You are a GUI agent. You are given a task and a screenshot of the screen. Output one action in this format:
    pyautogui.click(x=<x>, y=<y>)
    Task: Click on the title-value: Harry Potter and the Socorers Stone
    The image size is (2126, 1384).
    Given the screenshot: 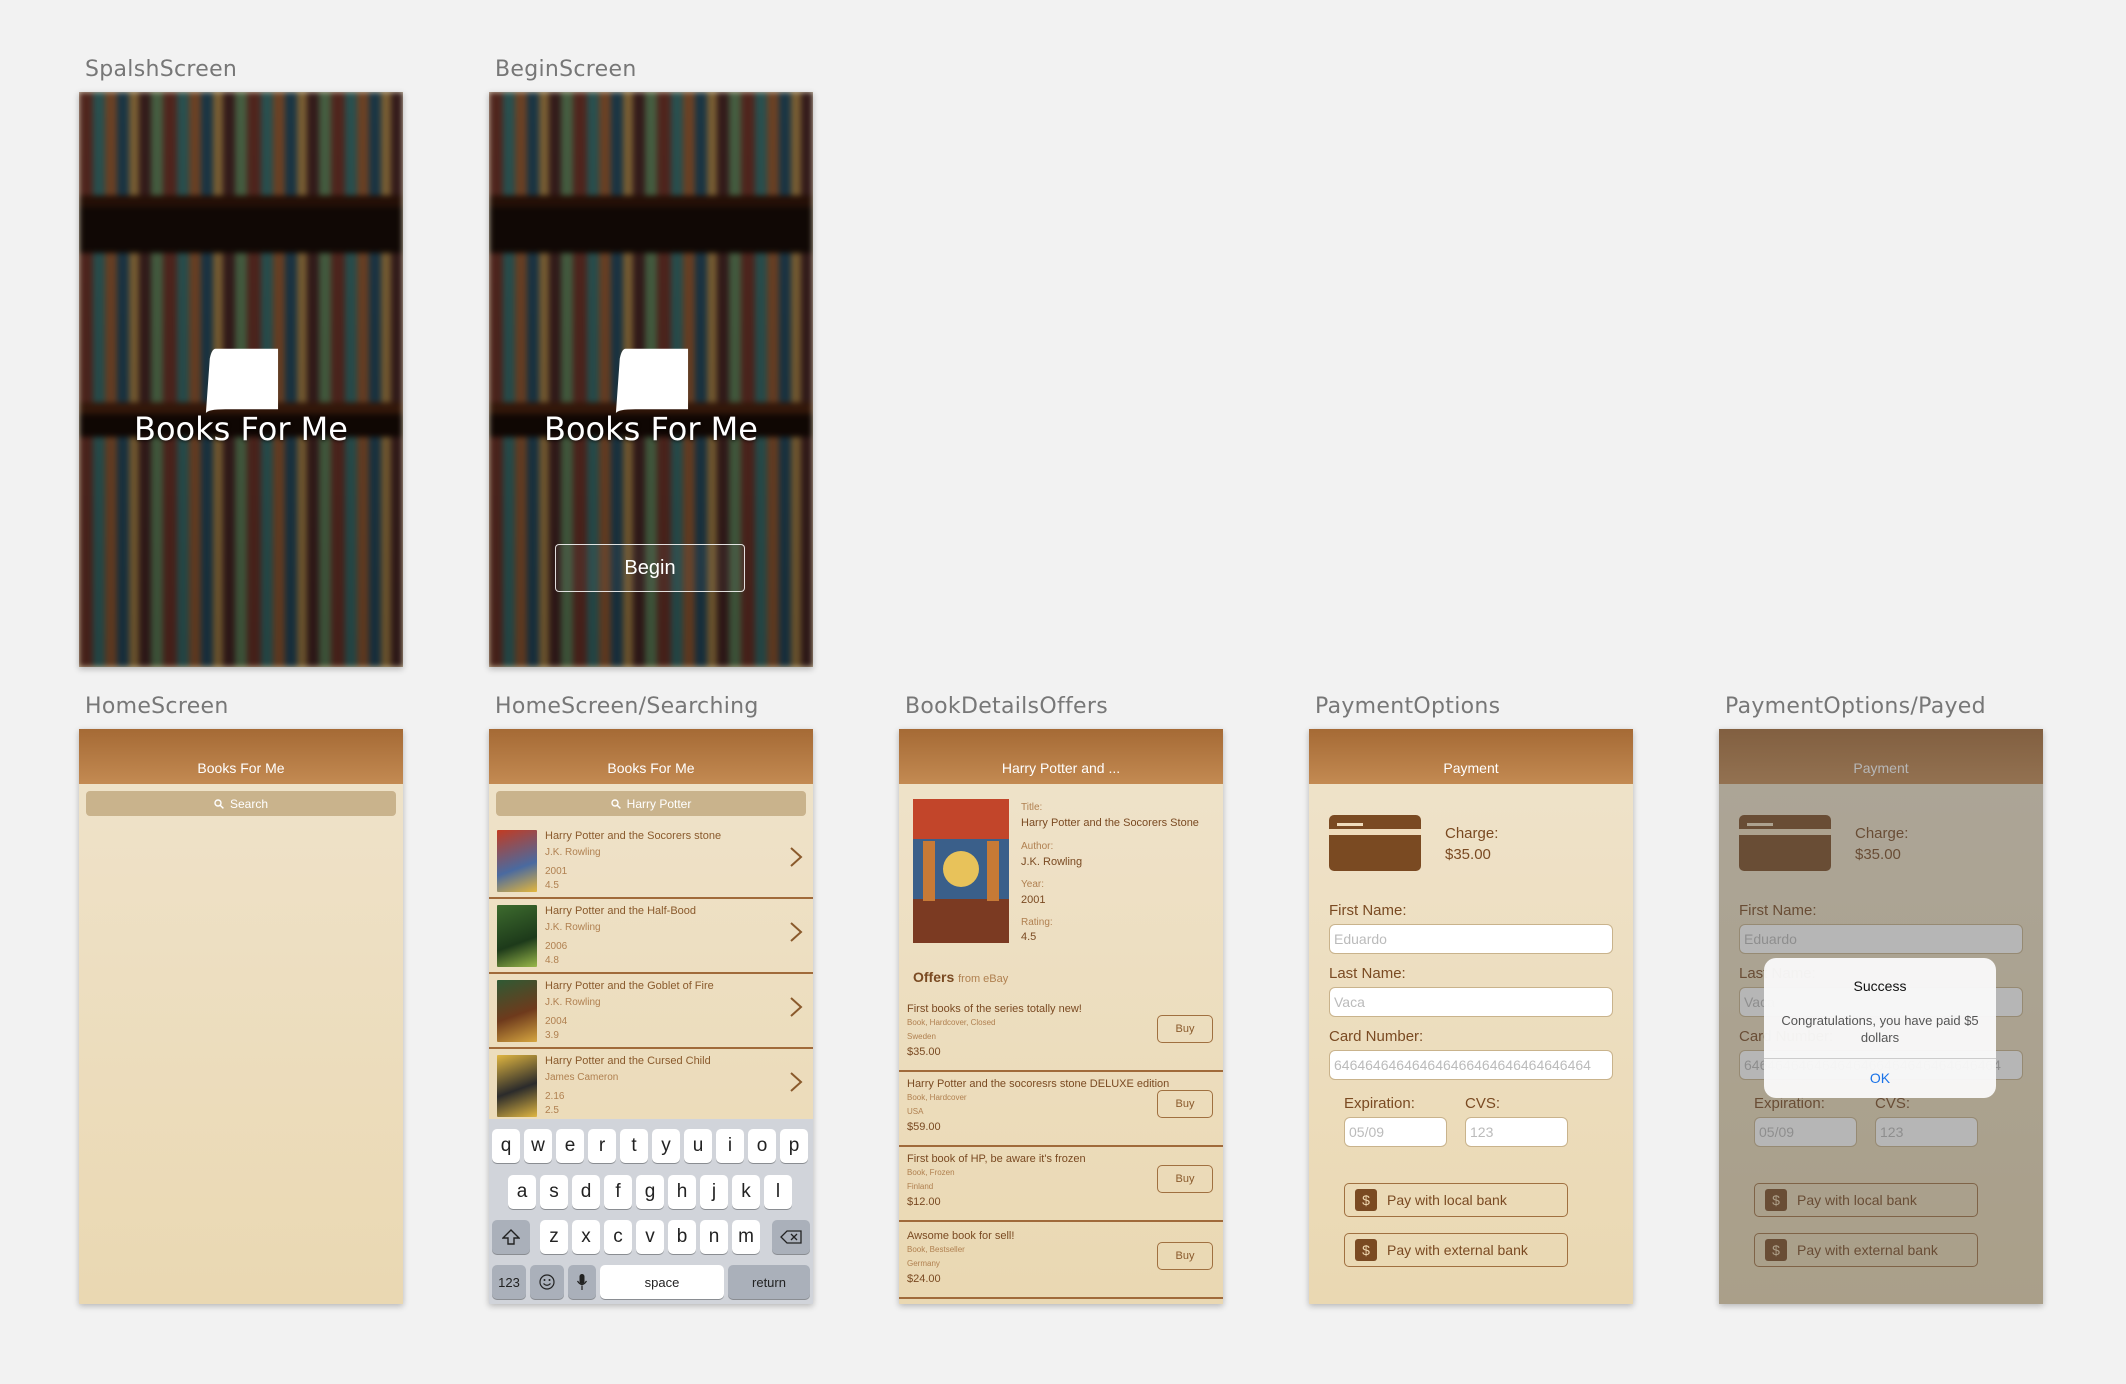 What is the action you would take?
    pyautogui.click(x=1110, y=823)
    